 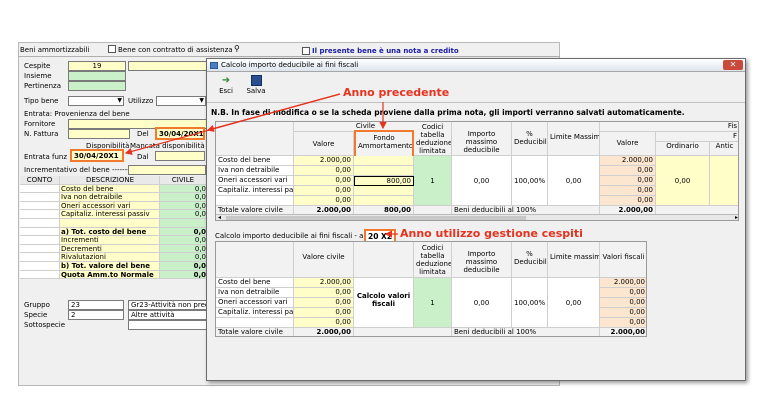 What do you see at coordinates (396, 92) in the screenshot?
I see `annotation-anno-precedente: Anno precedente` at bounding box center [396, 92].